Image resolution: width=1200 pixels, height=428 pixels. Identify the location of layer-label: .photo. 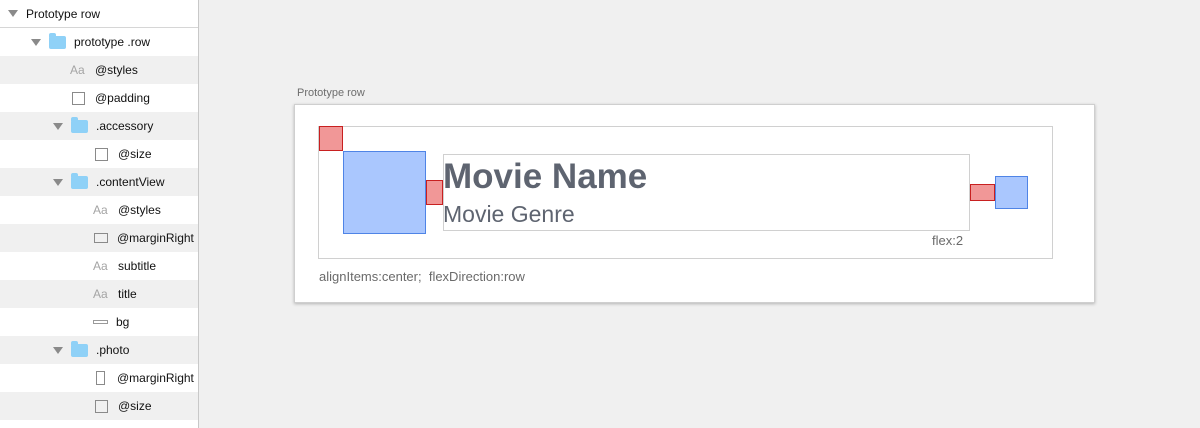
(113, 350).